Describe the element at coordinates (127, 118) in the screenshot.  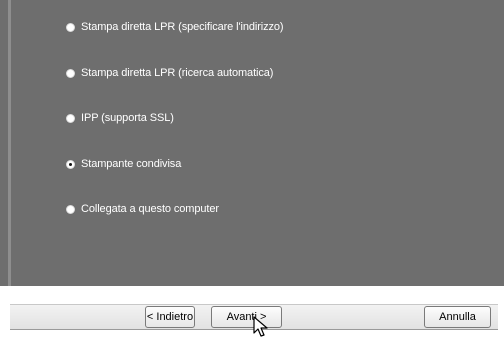
I see `option-label: IPP (supporta SSL)` at that location.